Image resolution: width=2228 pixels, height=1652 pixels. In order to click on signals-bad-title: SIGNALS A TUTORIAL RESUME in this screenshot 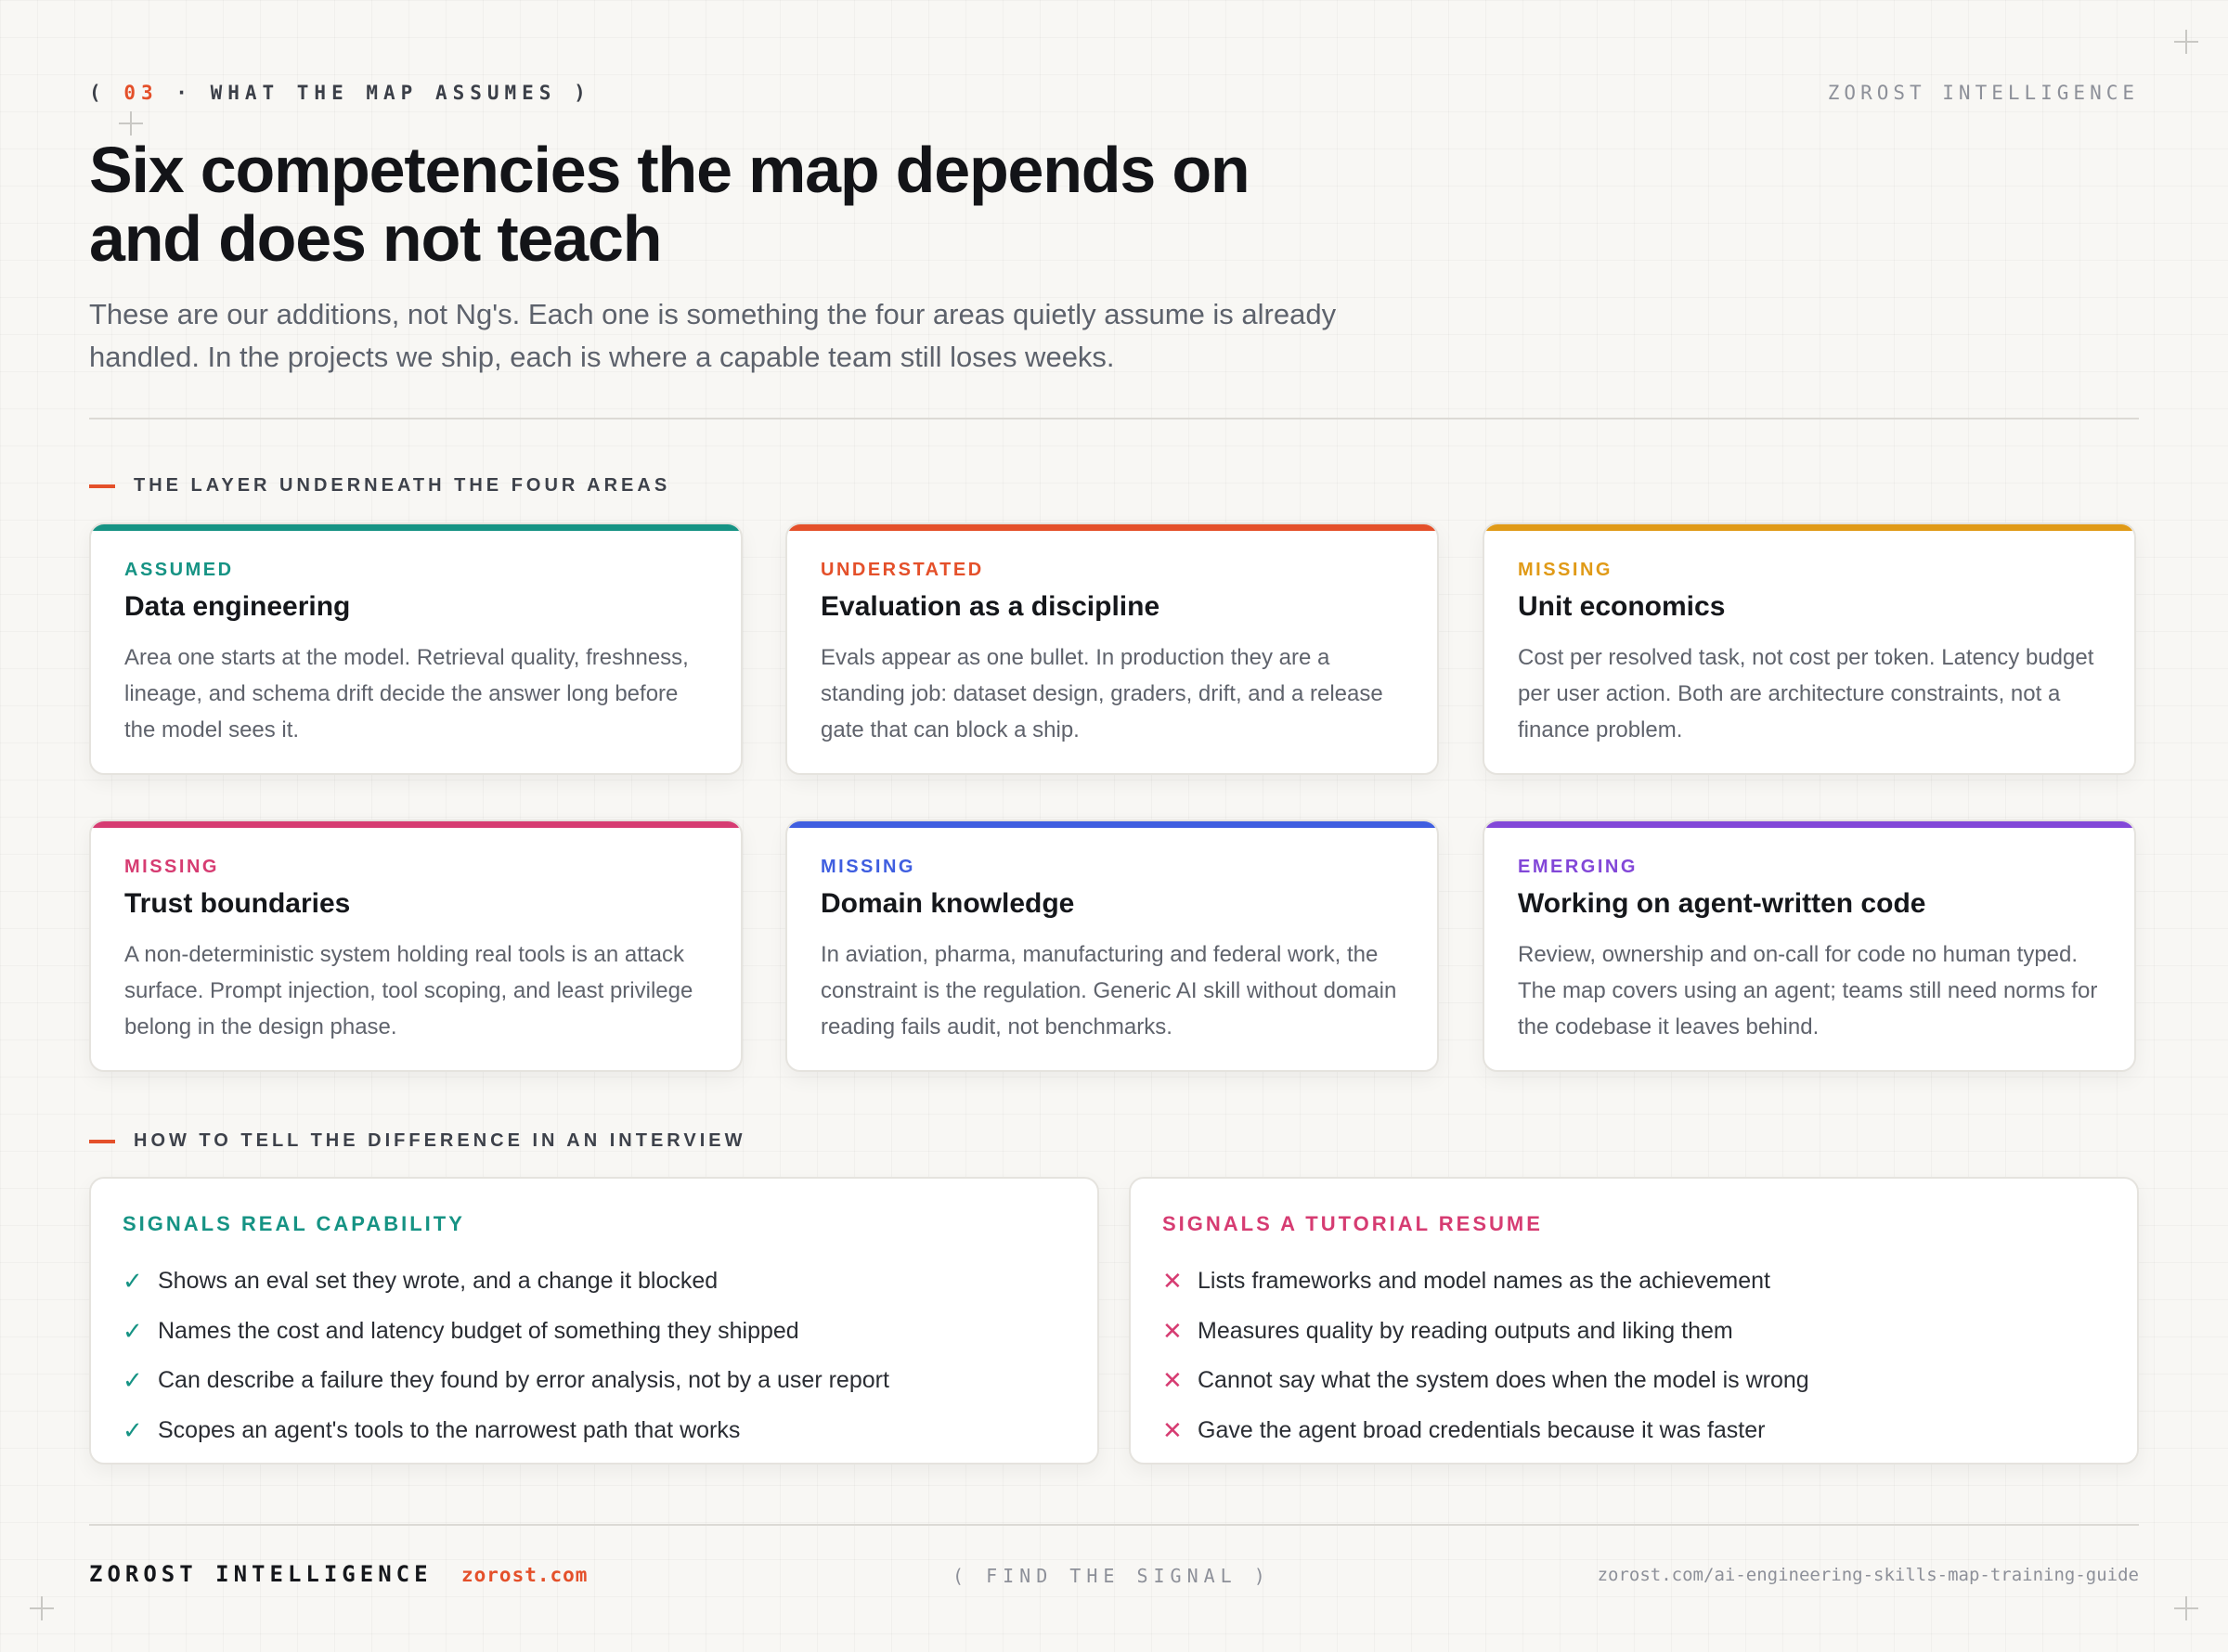, I will do `click(1352, 1223)`.